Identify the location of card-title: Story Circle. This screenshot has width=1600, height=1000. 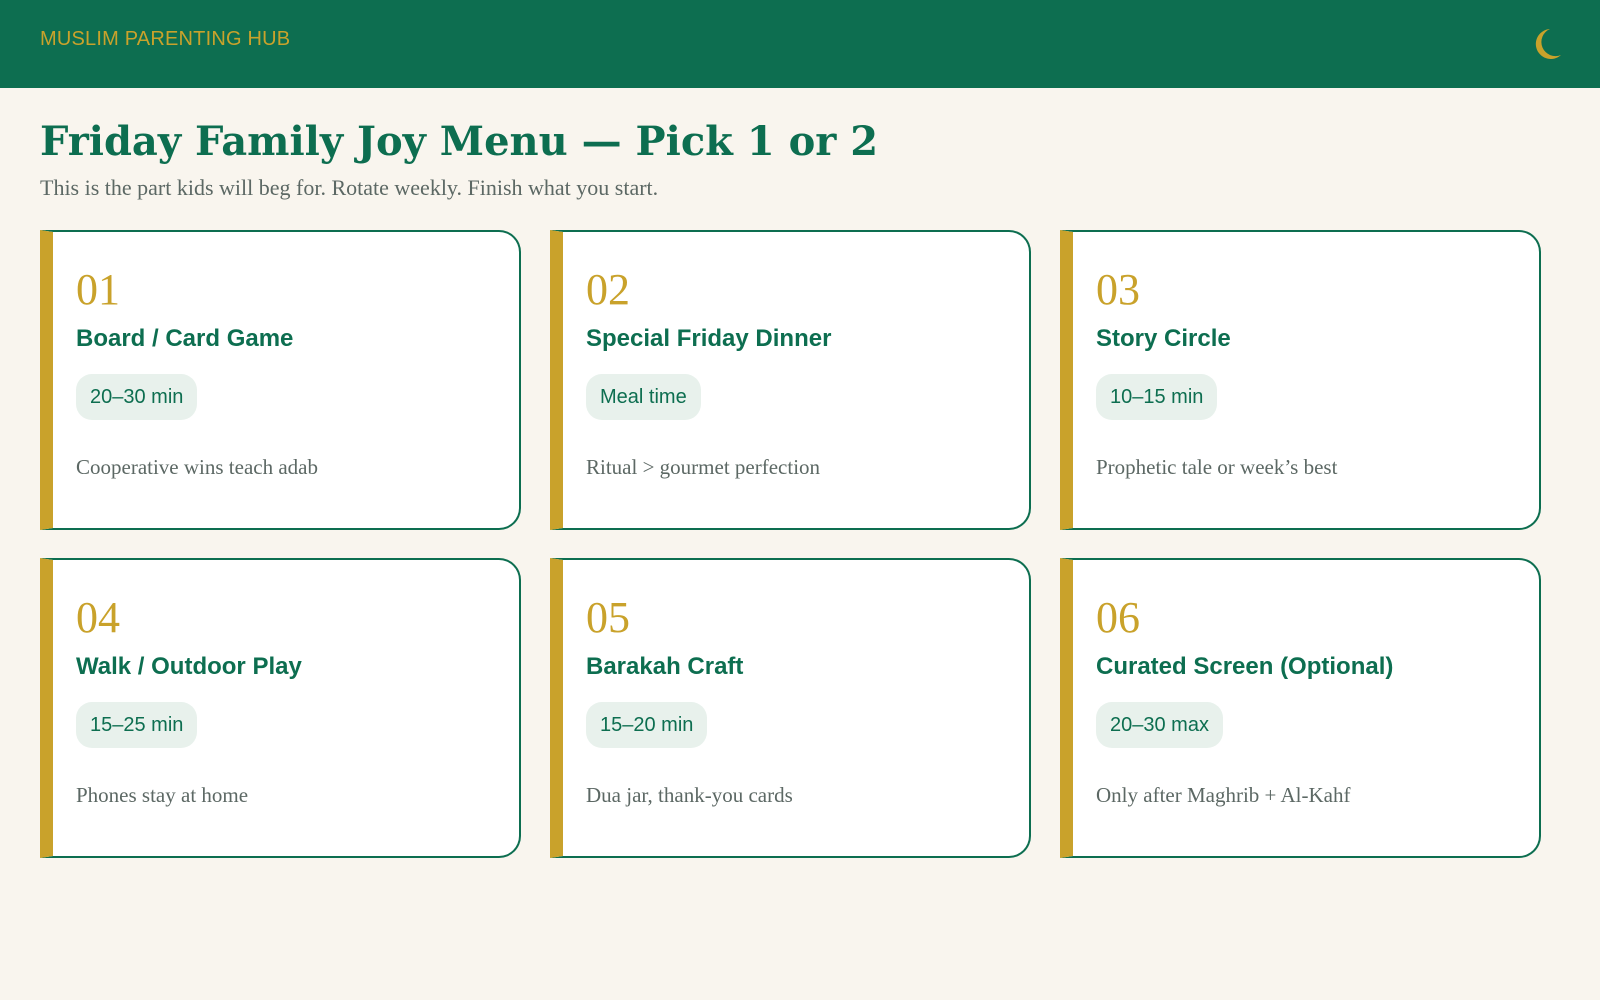
(1163, 338).